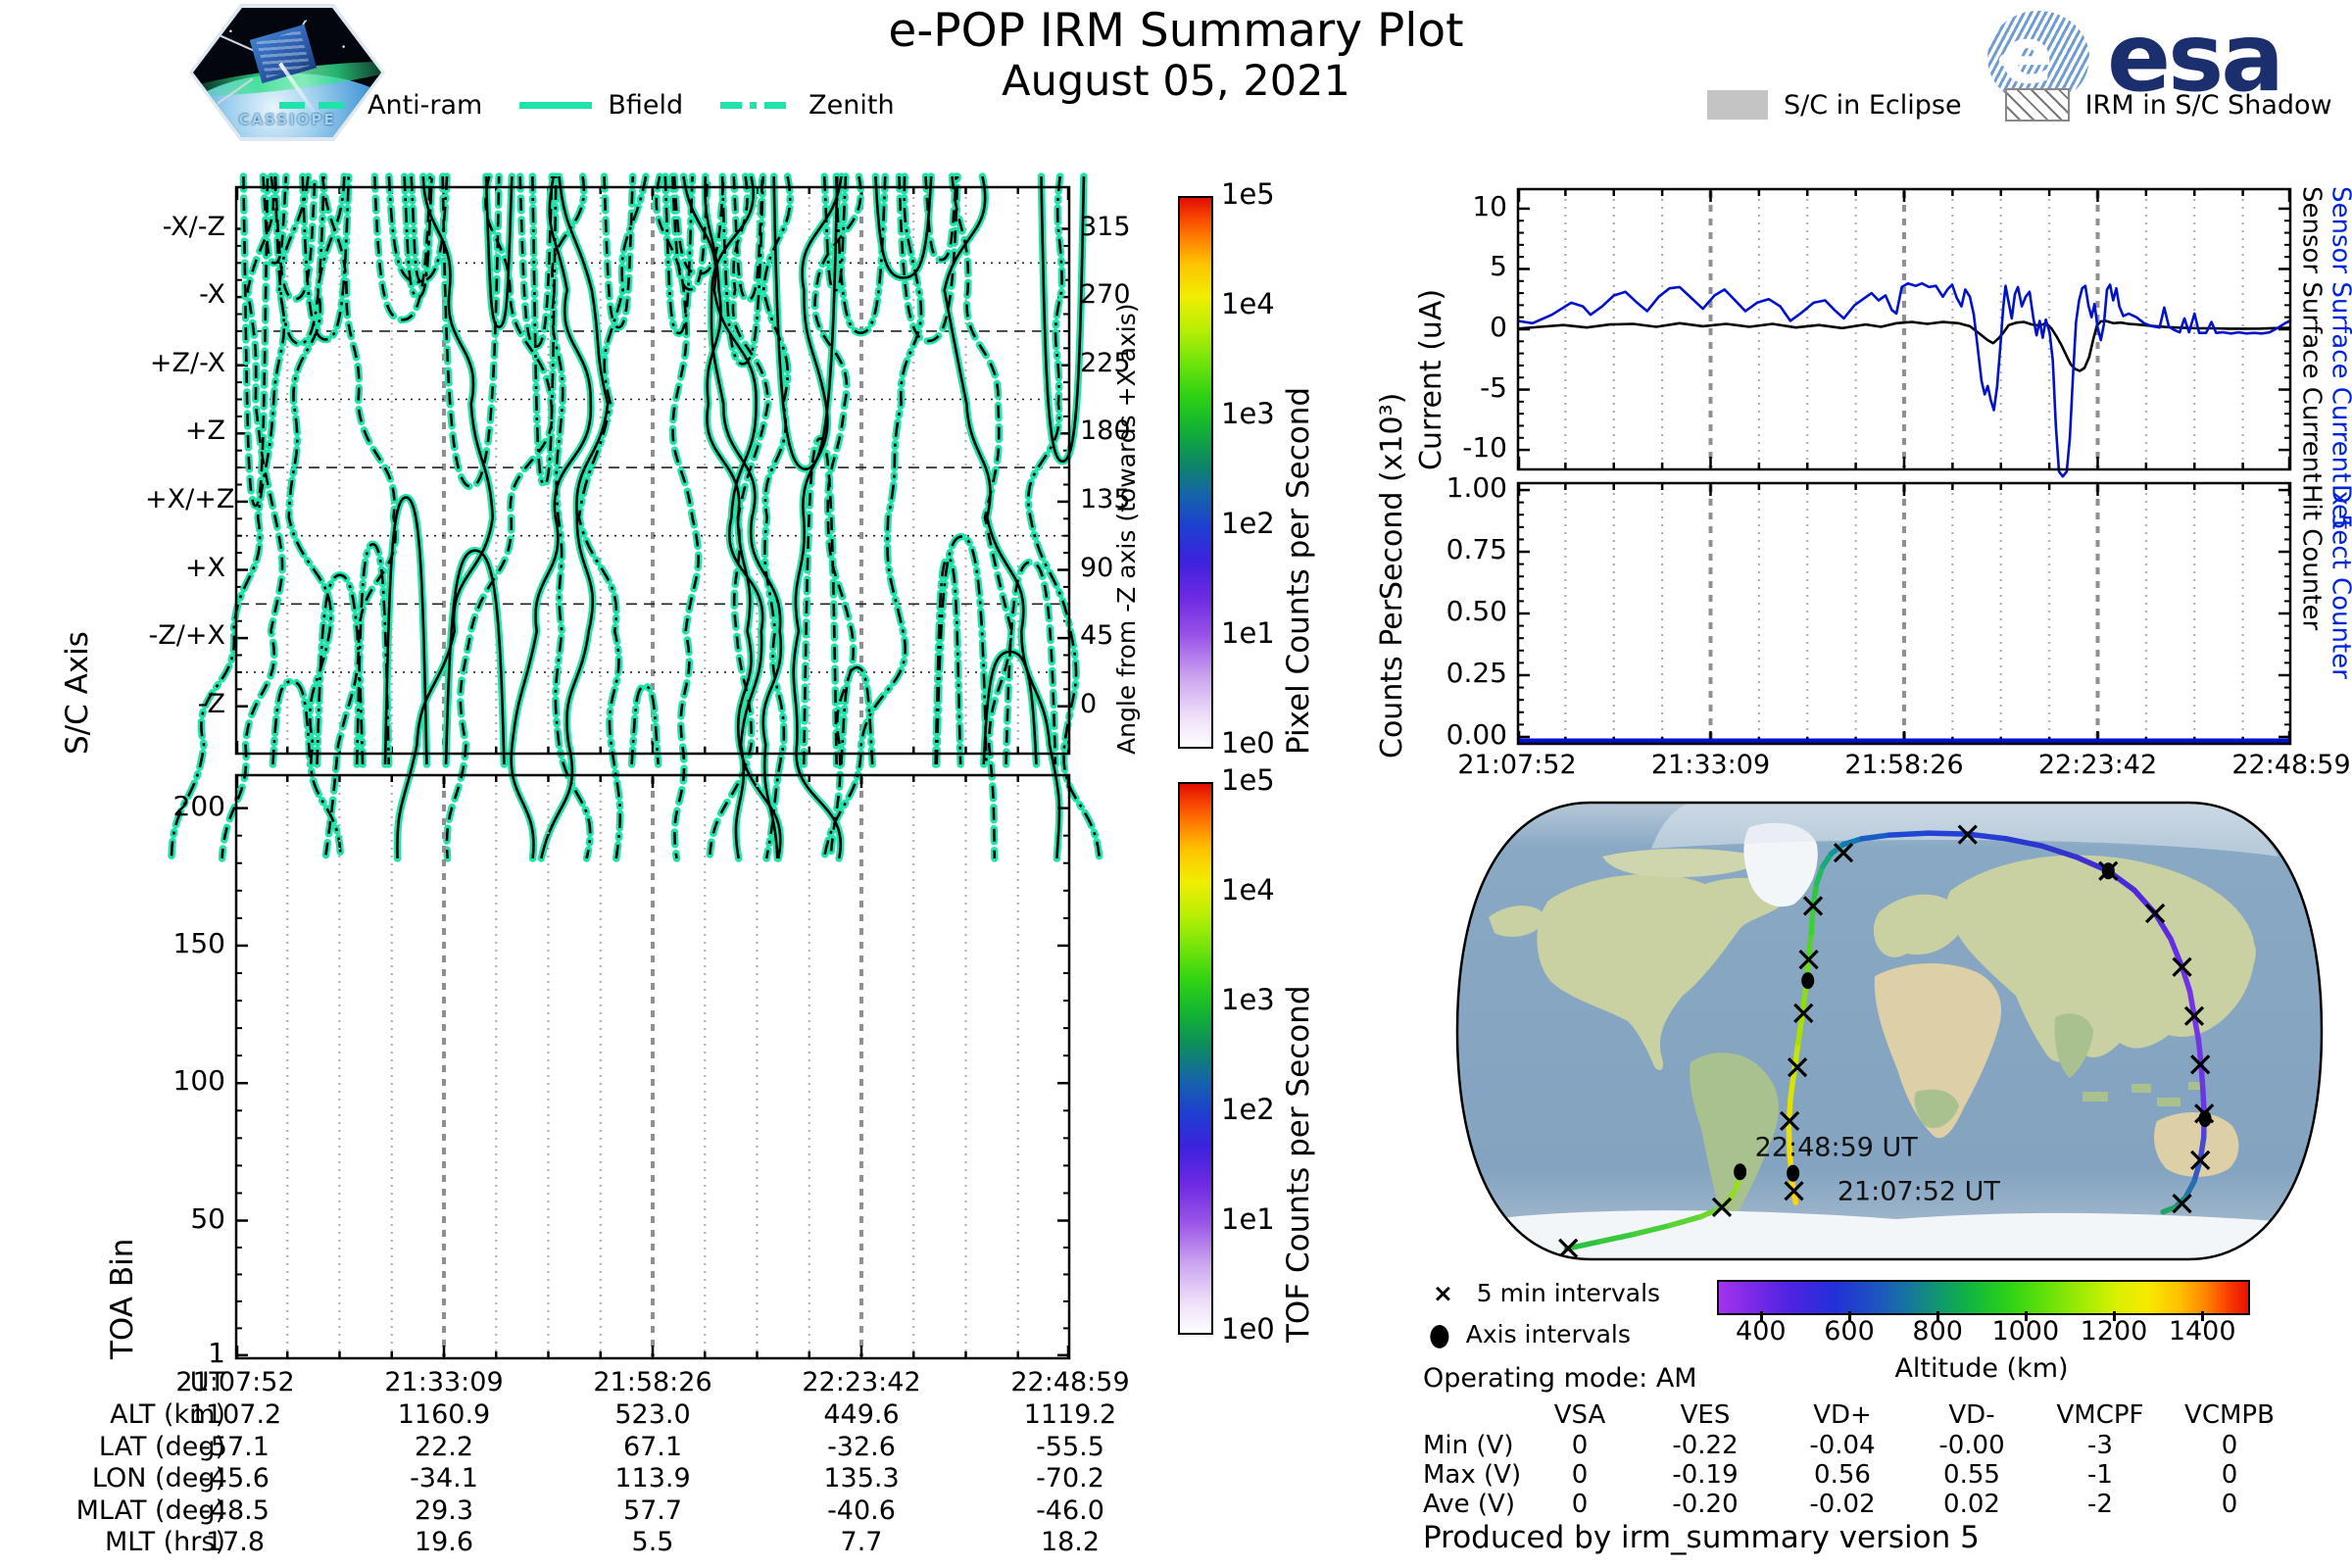  Describe the element at coordinates (757, 105) in the screenshot. I see `zenith-dashdot-line-icon` at that location.